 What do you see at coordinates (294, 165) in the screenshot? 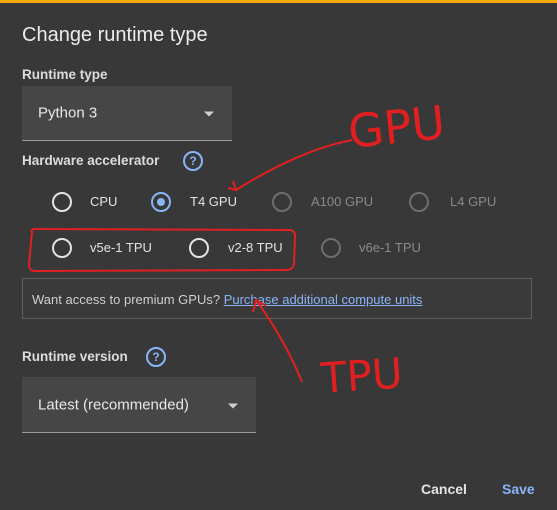
I see `gpu-arrow` at bounding box center [294, 165].